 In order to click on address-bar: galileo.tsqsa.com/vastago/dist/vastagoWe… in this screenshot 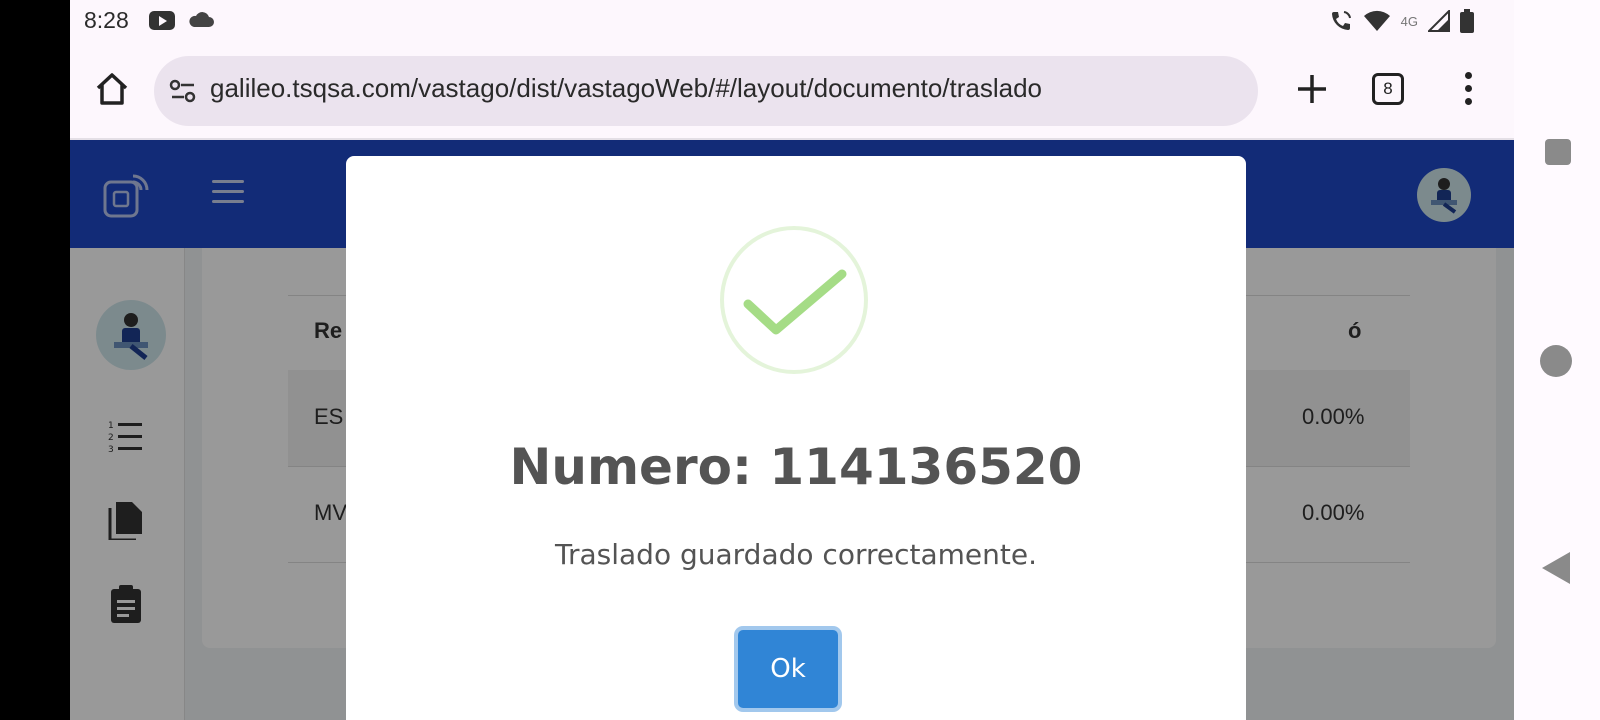, I will do `click(706, 91)`.